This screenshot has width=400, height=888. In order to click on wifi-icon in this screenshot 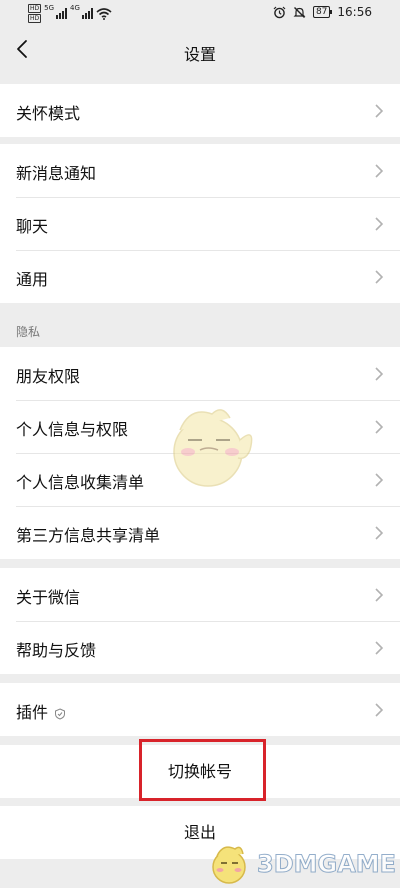, I will do `click(104, 13)`.